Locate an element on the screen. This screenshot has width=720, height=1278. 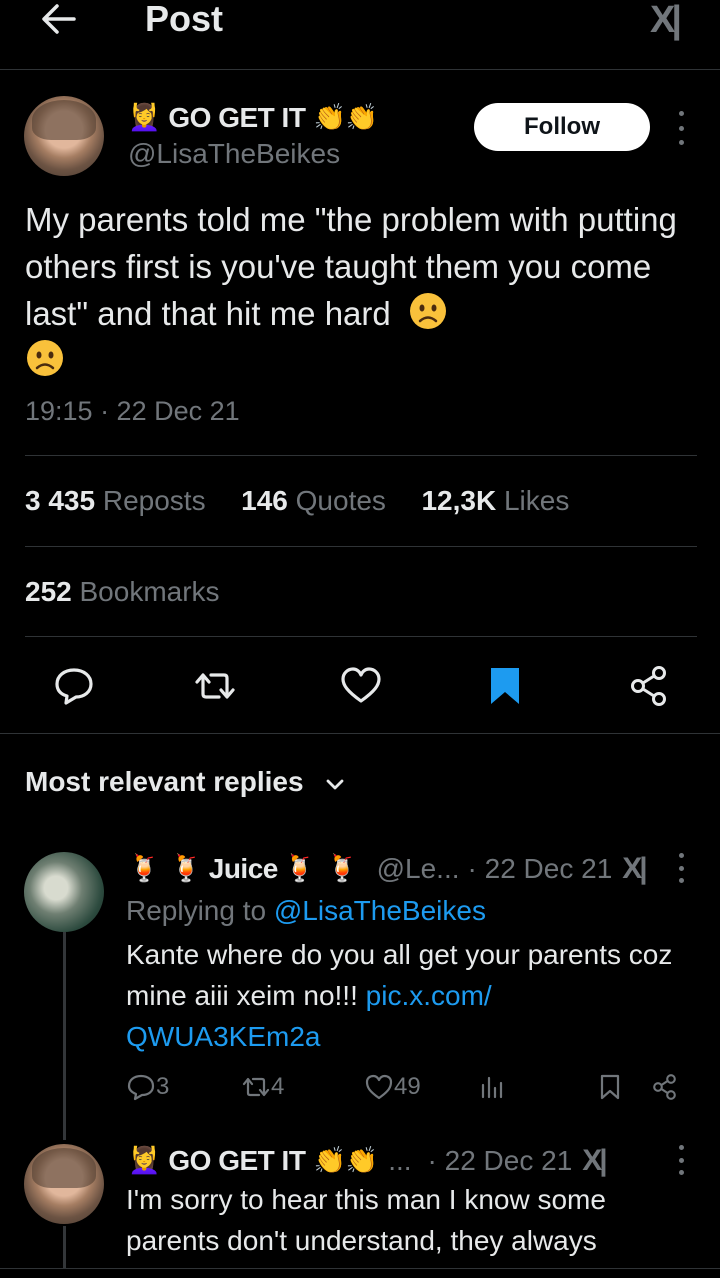
author-name: GO GET IT is located at coordinates (237, 117).